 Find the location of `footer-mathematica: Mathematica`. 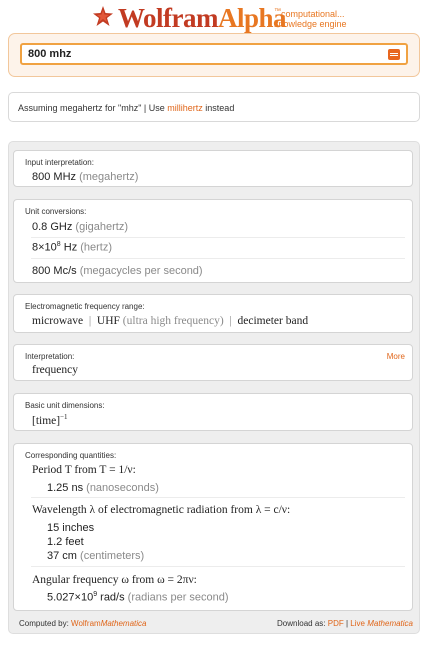

footer-mathematica: Mathematica is located at coordinates (123, 623).